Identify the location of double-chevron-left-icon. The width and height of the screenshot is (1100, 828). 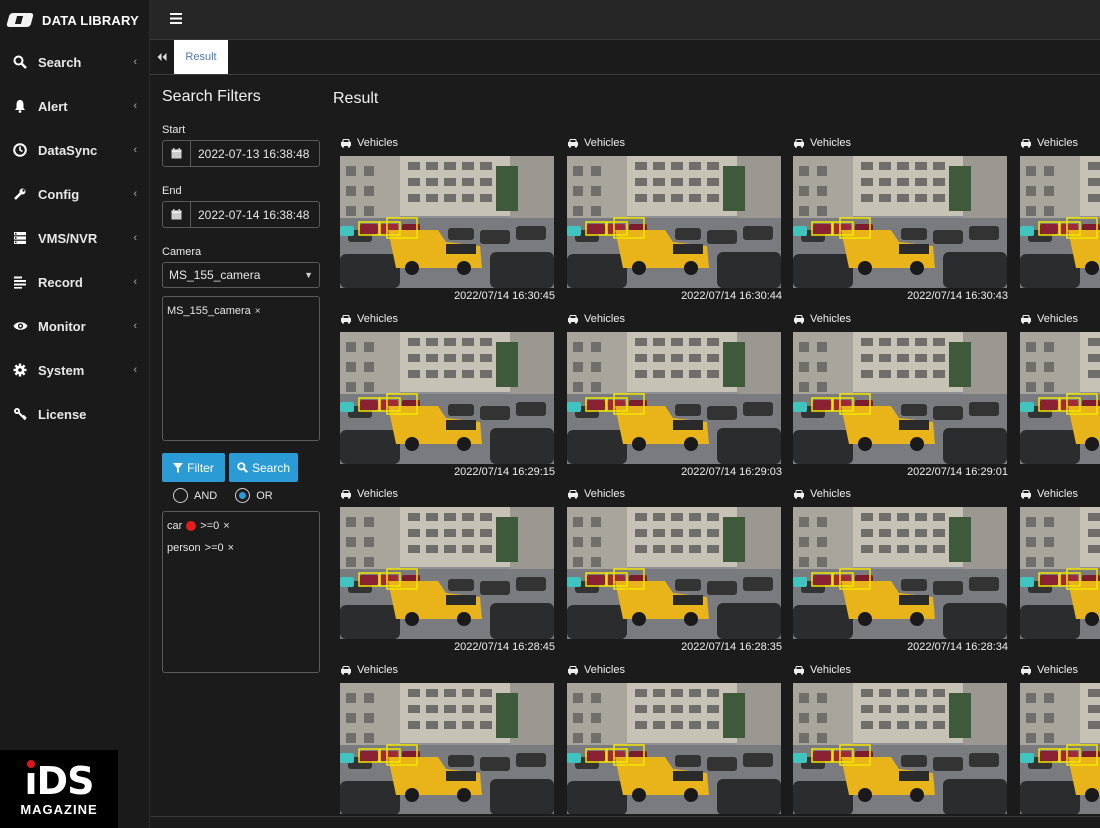
(162, 57).